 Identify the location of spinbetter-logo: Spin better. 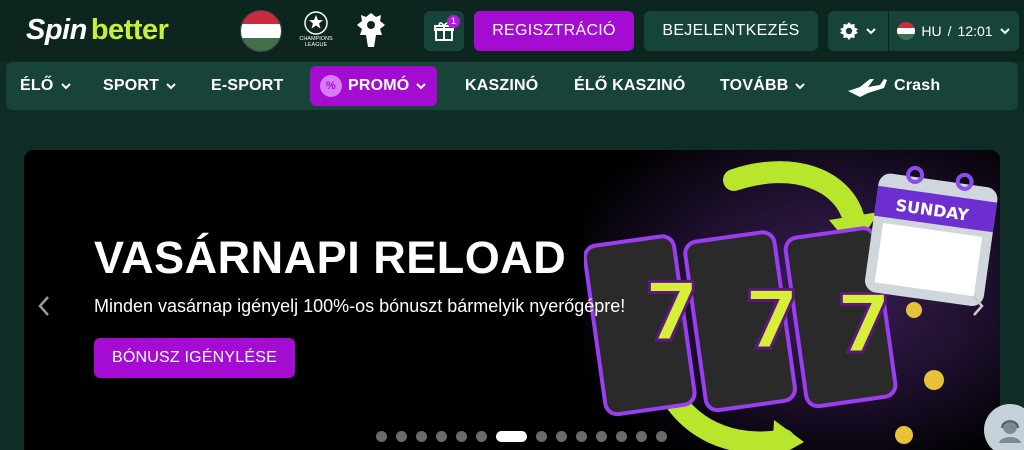
(97, 31).